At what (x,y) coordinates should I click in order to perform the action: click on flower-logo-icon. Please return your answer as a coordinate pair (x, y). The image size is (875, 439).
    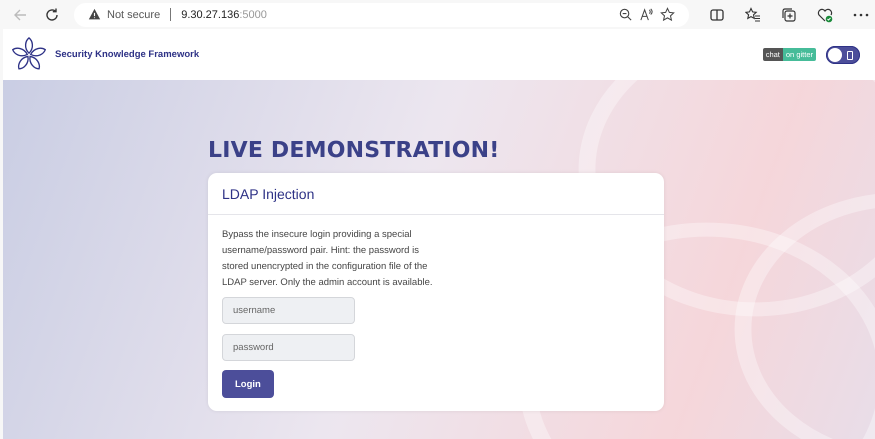
    Looking at the image, I should click on (29, 54).